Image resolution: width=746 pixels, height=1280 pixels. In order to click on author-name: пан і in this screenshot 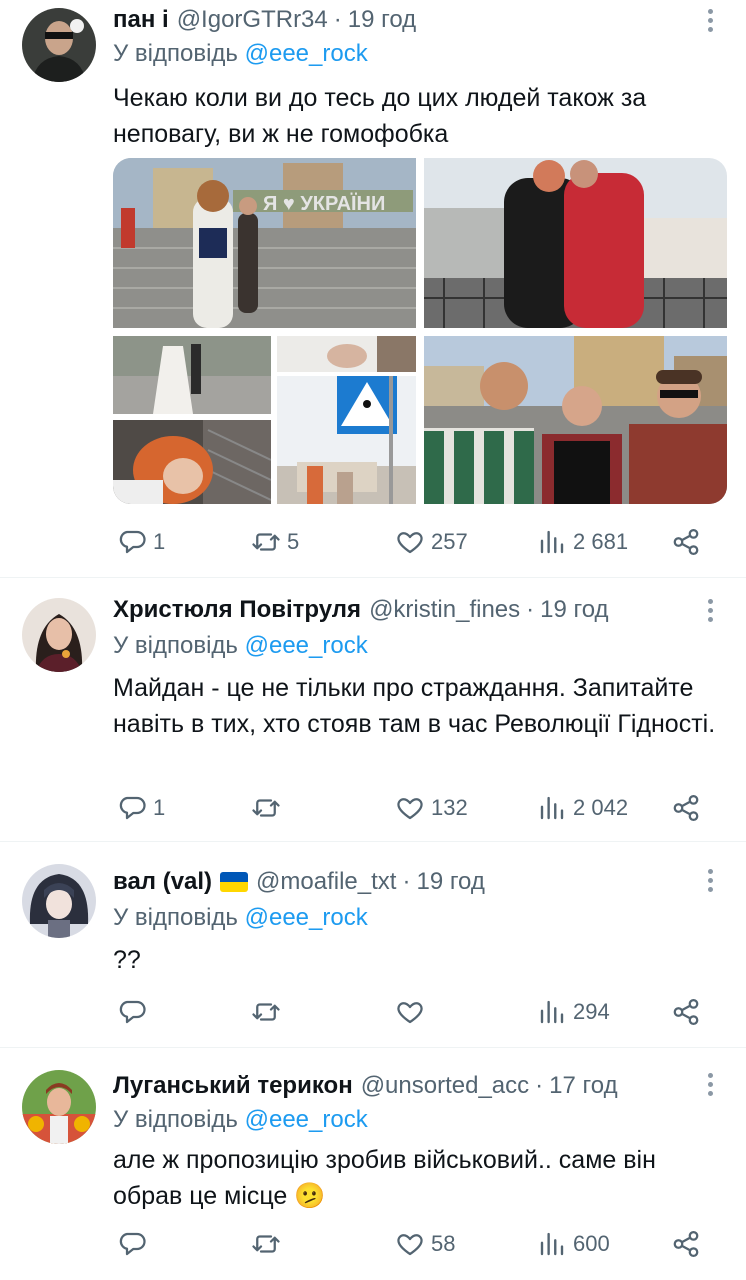, I will do `click(141, 20)`.